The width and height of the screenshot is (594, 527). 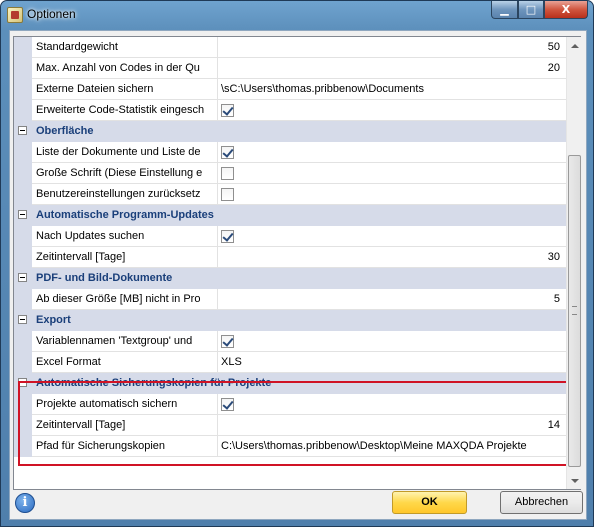 I want to click on property-value: 30, so click(x=554, y=257).